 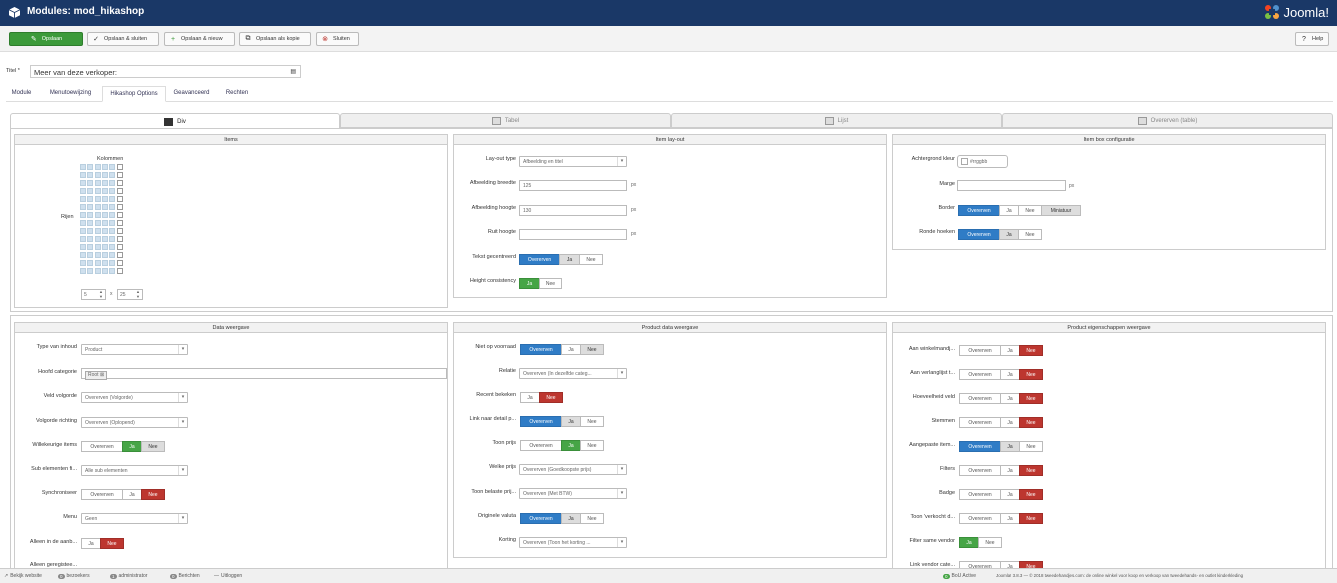 I want to click on height-consistency-yes: Ja, so click(x=529, y=283).